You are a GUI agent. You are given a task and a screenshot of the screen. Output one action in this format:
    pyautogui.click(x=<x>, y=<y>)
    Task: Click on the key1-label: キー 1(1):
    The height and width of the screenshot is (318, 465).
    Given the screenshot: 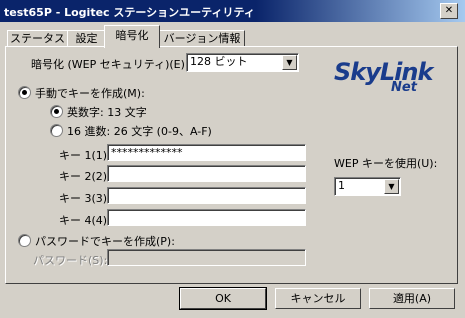 What is the action you would take?
    pyautogui.click(x=85, y=155)
    